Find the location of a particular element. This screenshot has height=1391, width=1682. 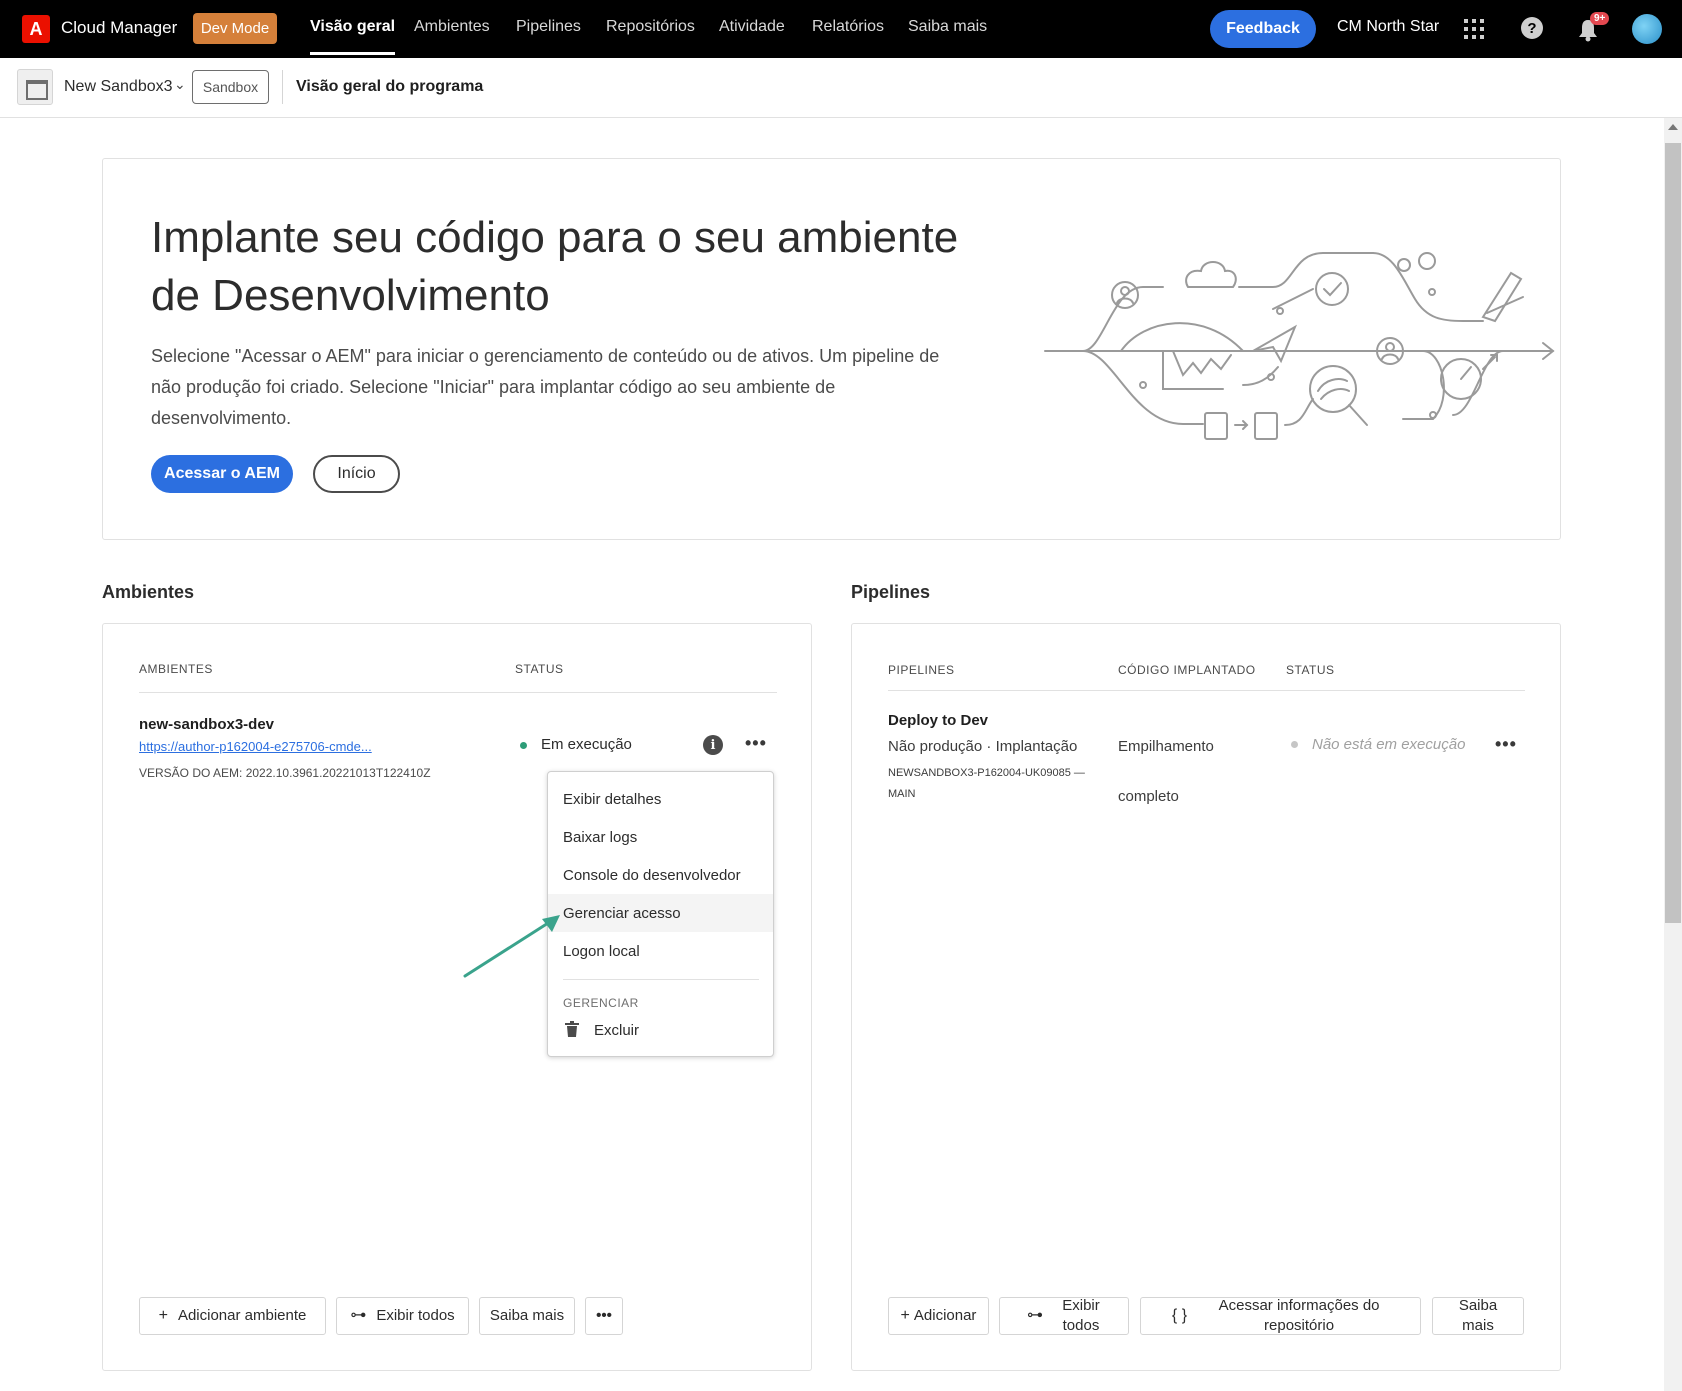

tab-pipelines: Pipelines is located at coordinates (548, 27).